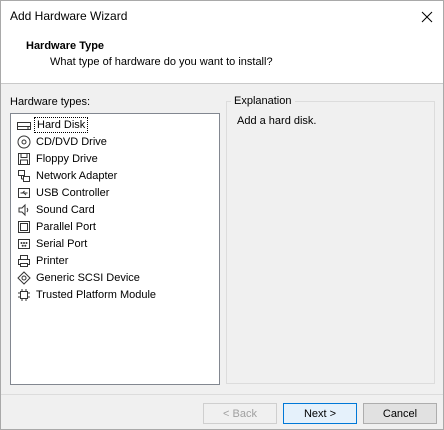  What do you see at coordinates (53, 124) in the screenshot?
I see `list-item-hard-disk: Hard Disk` at bounding box center [53, 124].